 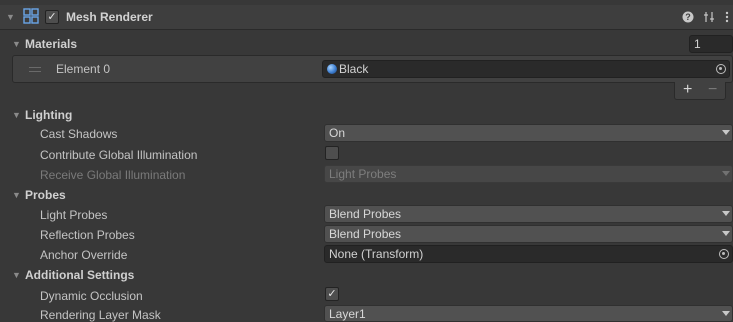 I want to click on light-probes-label: Light Probes, so click(x=74, y=215).